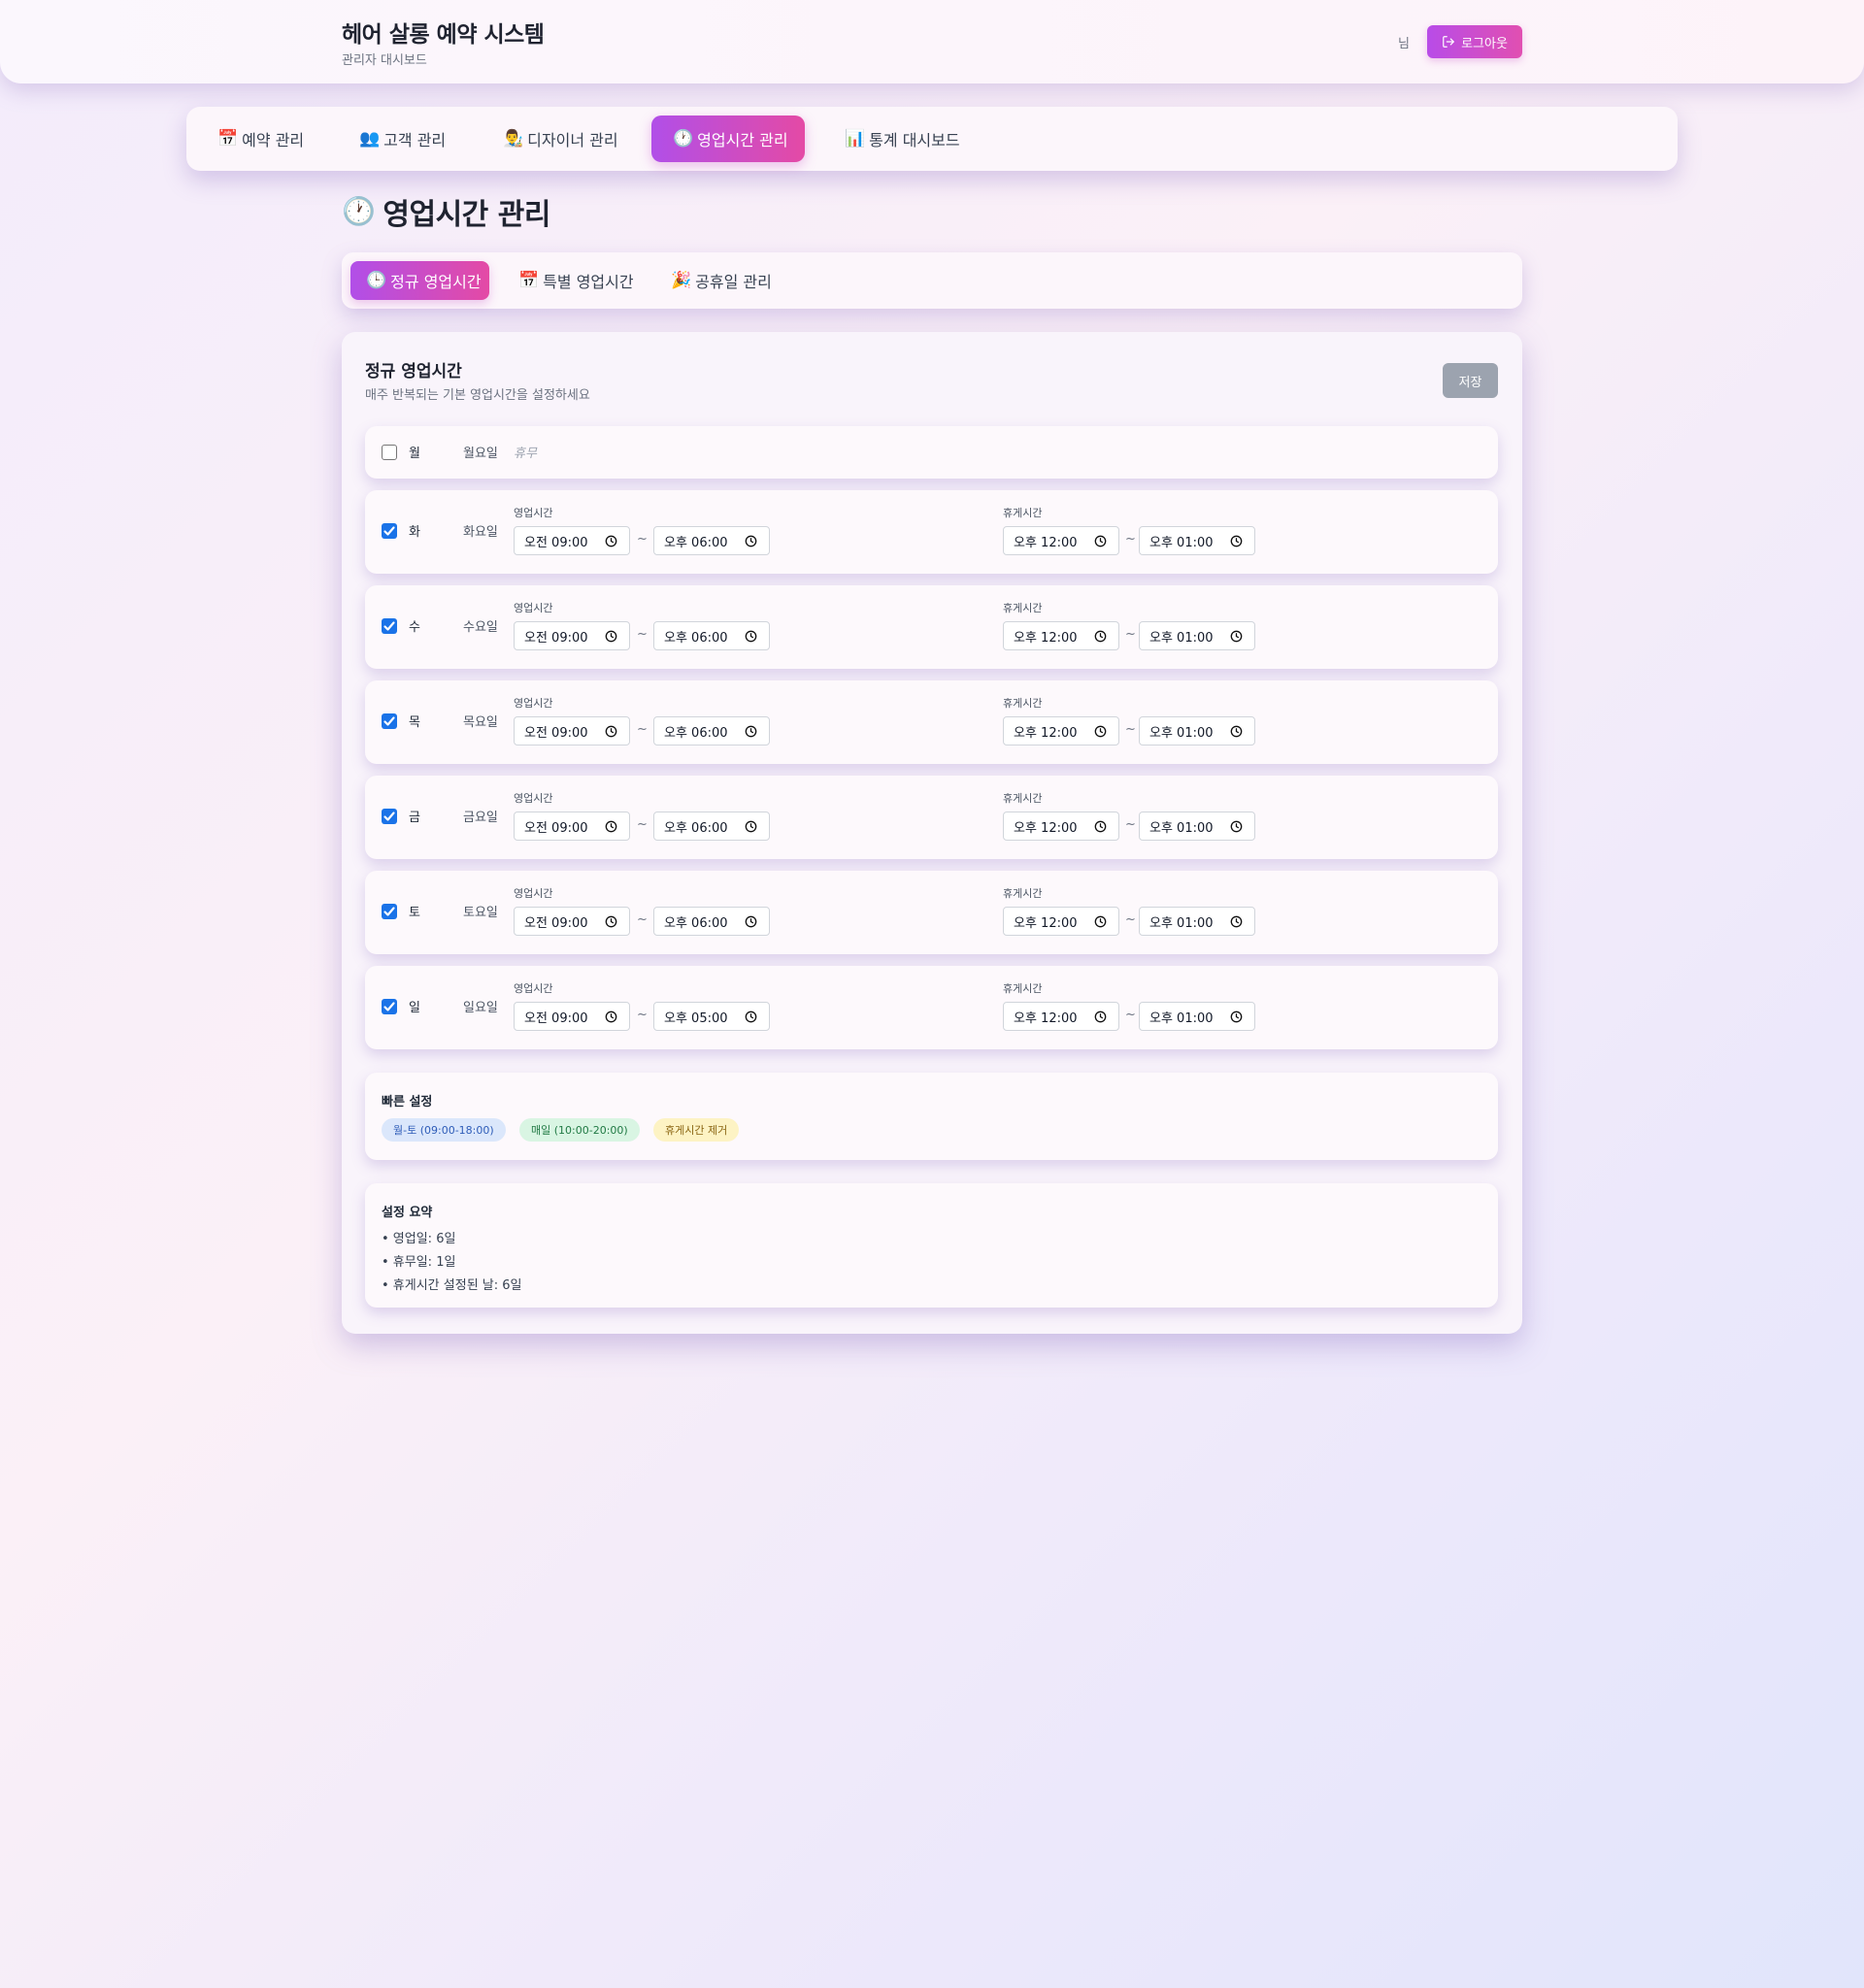 This screenshot has width=1864, height=1988. Describe the element at coordinates (742, 140) in the screenshot. I see `nav-label: 영업시간 관리` at that location.